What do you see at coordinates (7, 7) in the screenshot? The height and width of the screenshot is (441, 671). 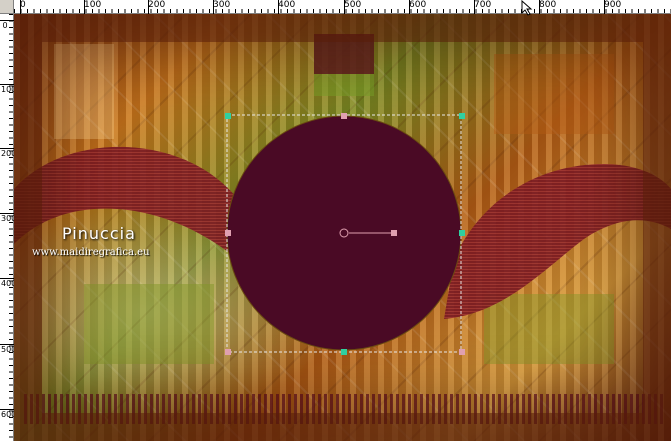 I see `ruler-corner` at bounding box center [7, 7].